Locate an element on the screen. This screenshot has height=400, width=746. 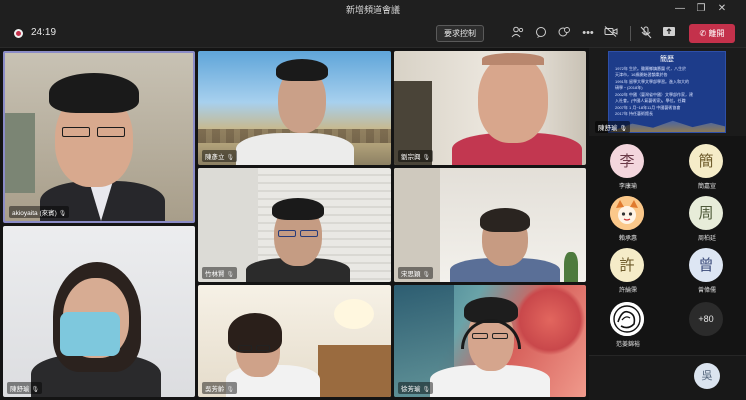
participant-avatar-item: 許 許綸霈 is located at coordinates (628, 271).